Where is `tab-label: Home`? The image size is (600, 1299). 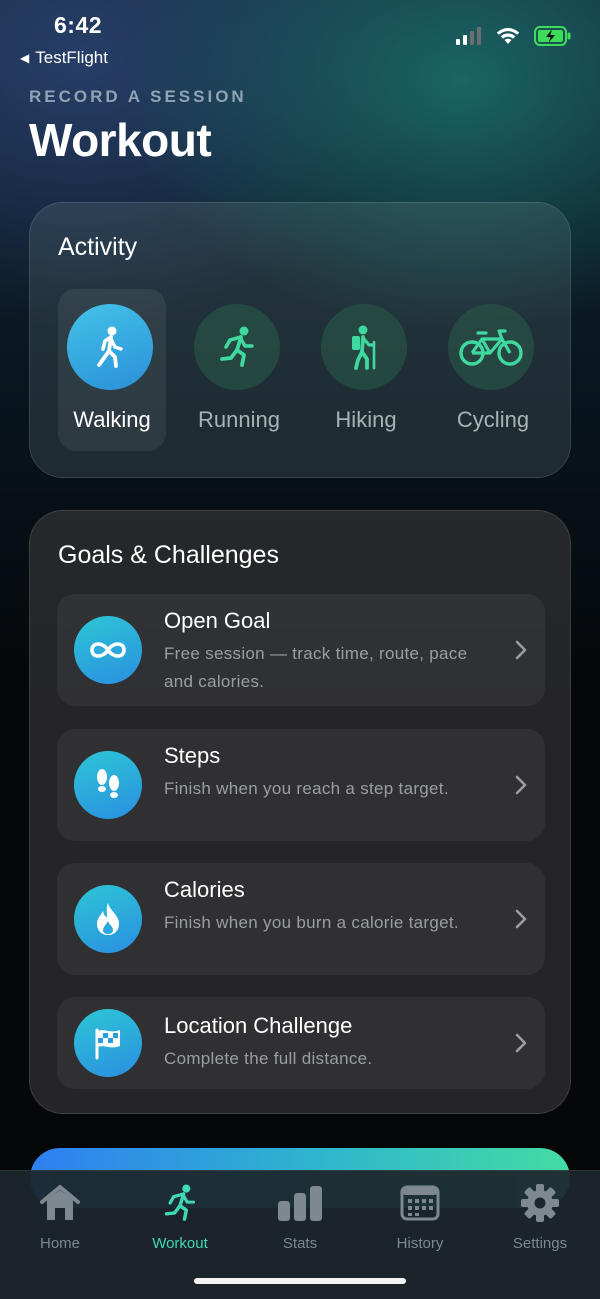
tab-label: Home is located at coordinates (59, 1243).